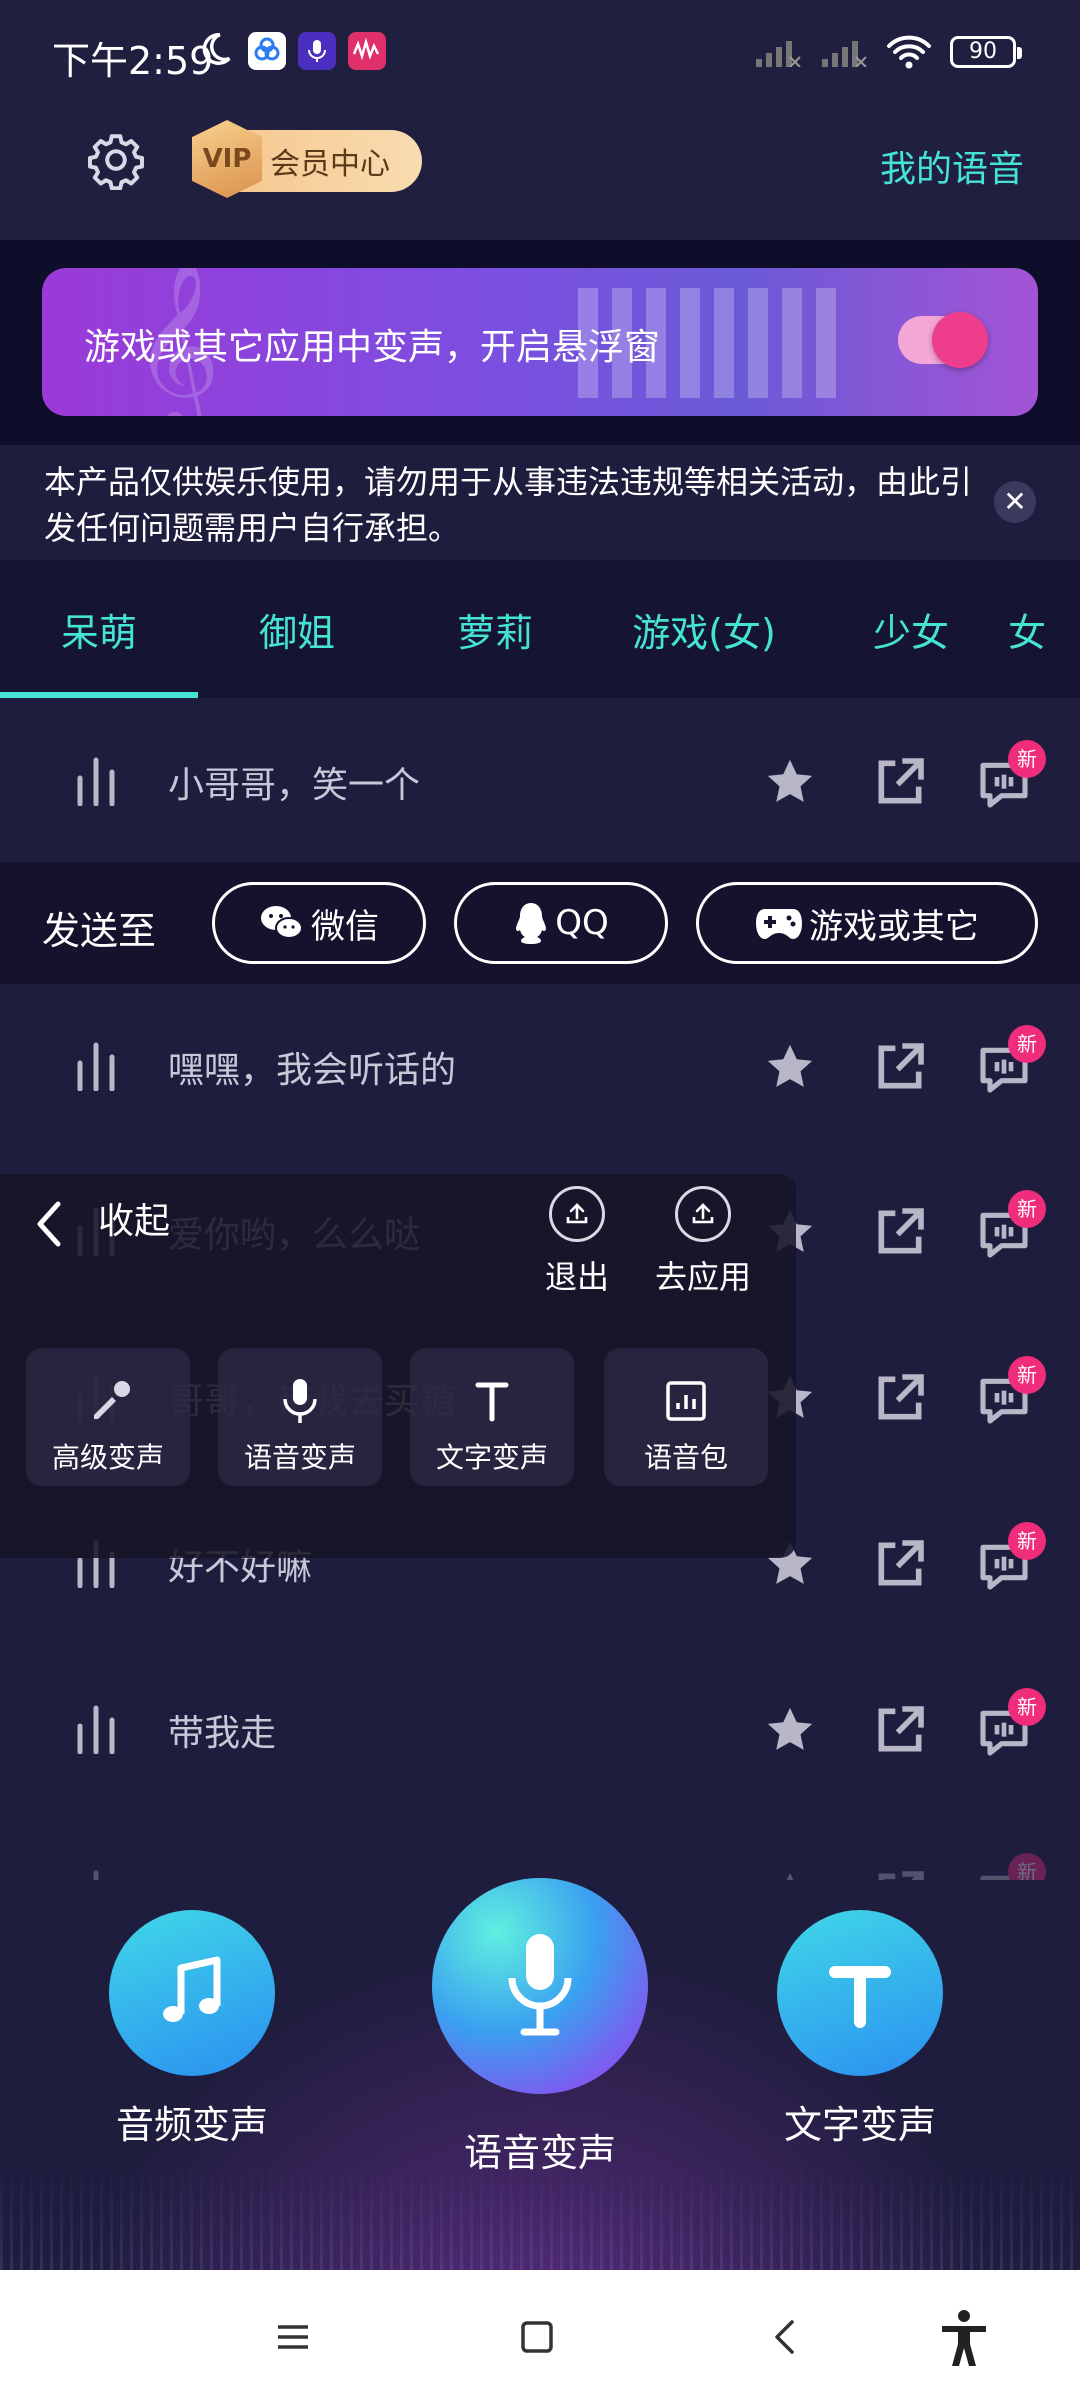  I want to click on voice-title: 嘿嘿，我会听话的, so click(312, 1070).